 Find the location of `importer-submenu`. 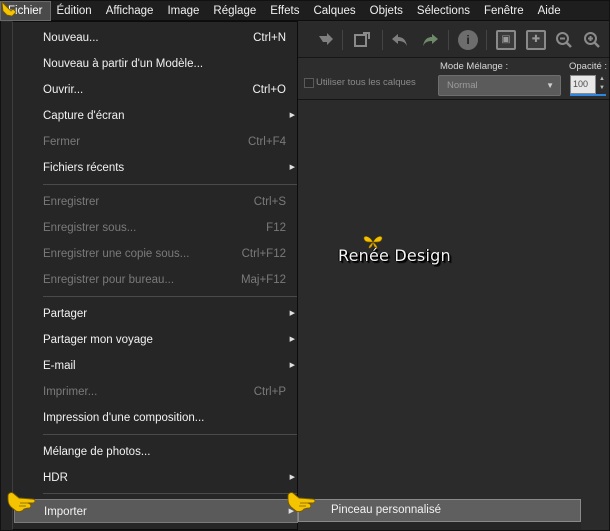

importer-submenu is located at coordinates (439, 526).